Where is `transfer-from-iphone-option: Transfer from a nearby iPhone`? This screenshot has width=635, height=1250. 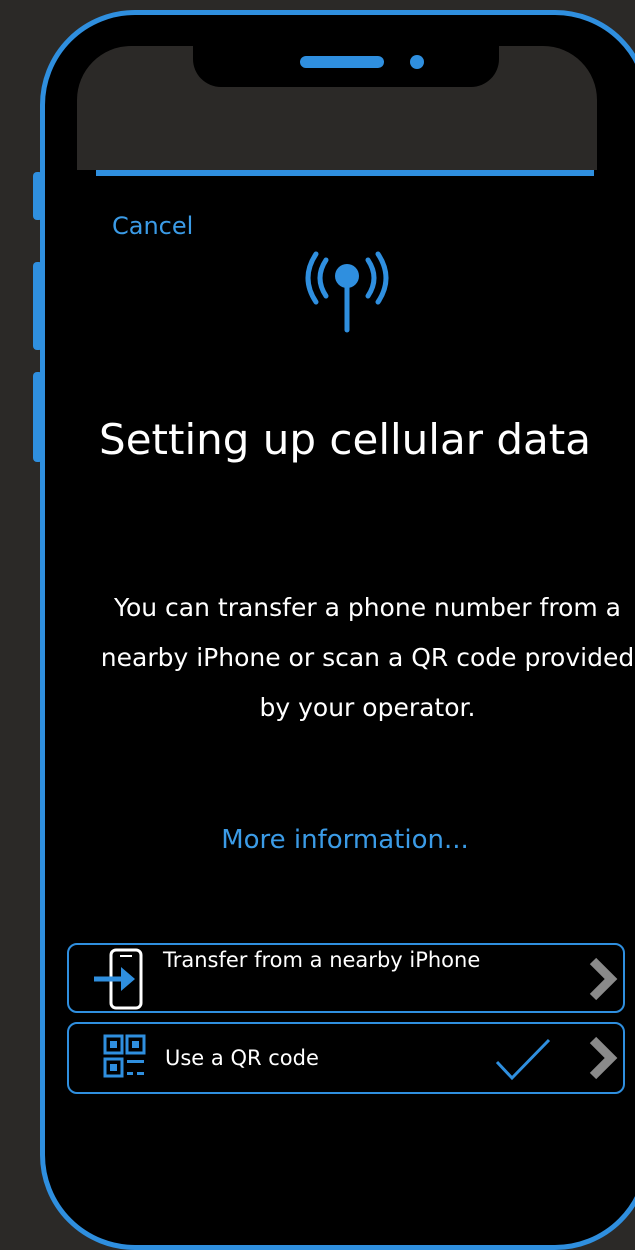 transfer-from-iphone-option: Transfer from a nearby iPhone is located at coordinates (346, 978).